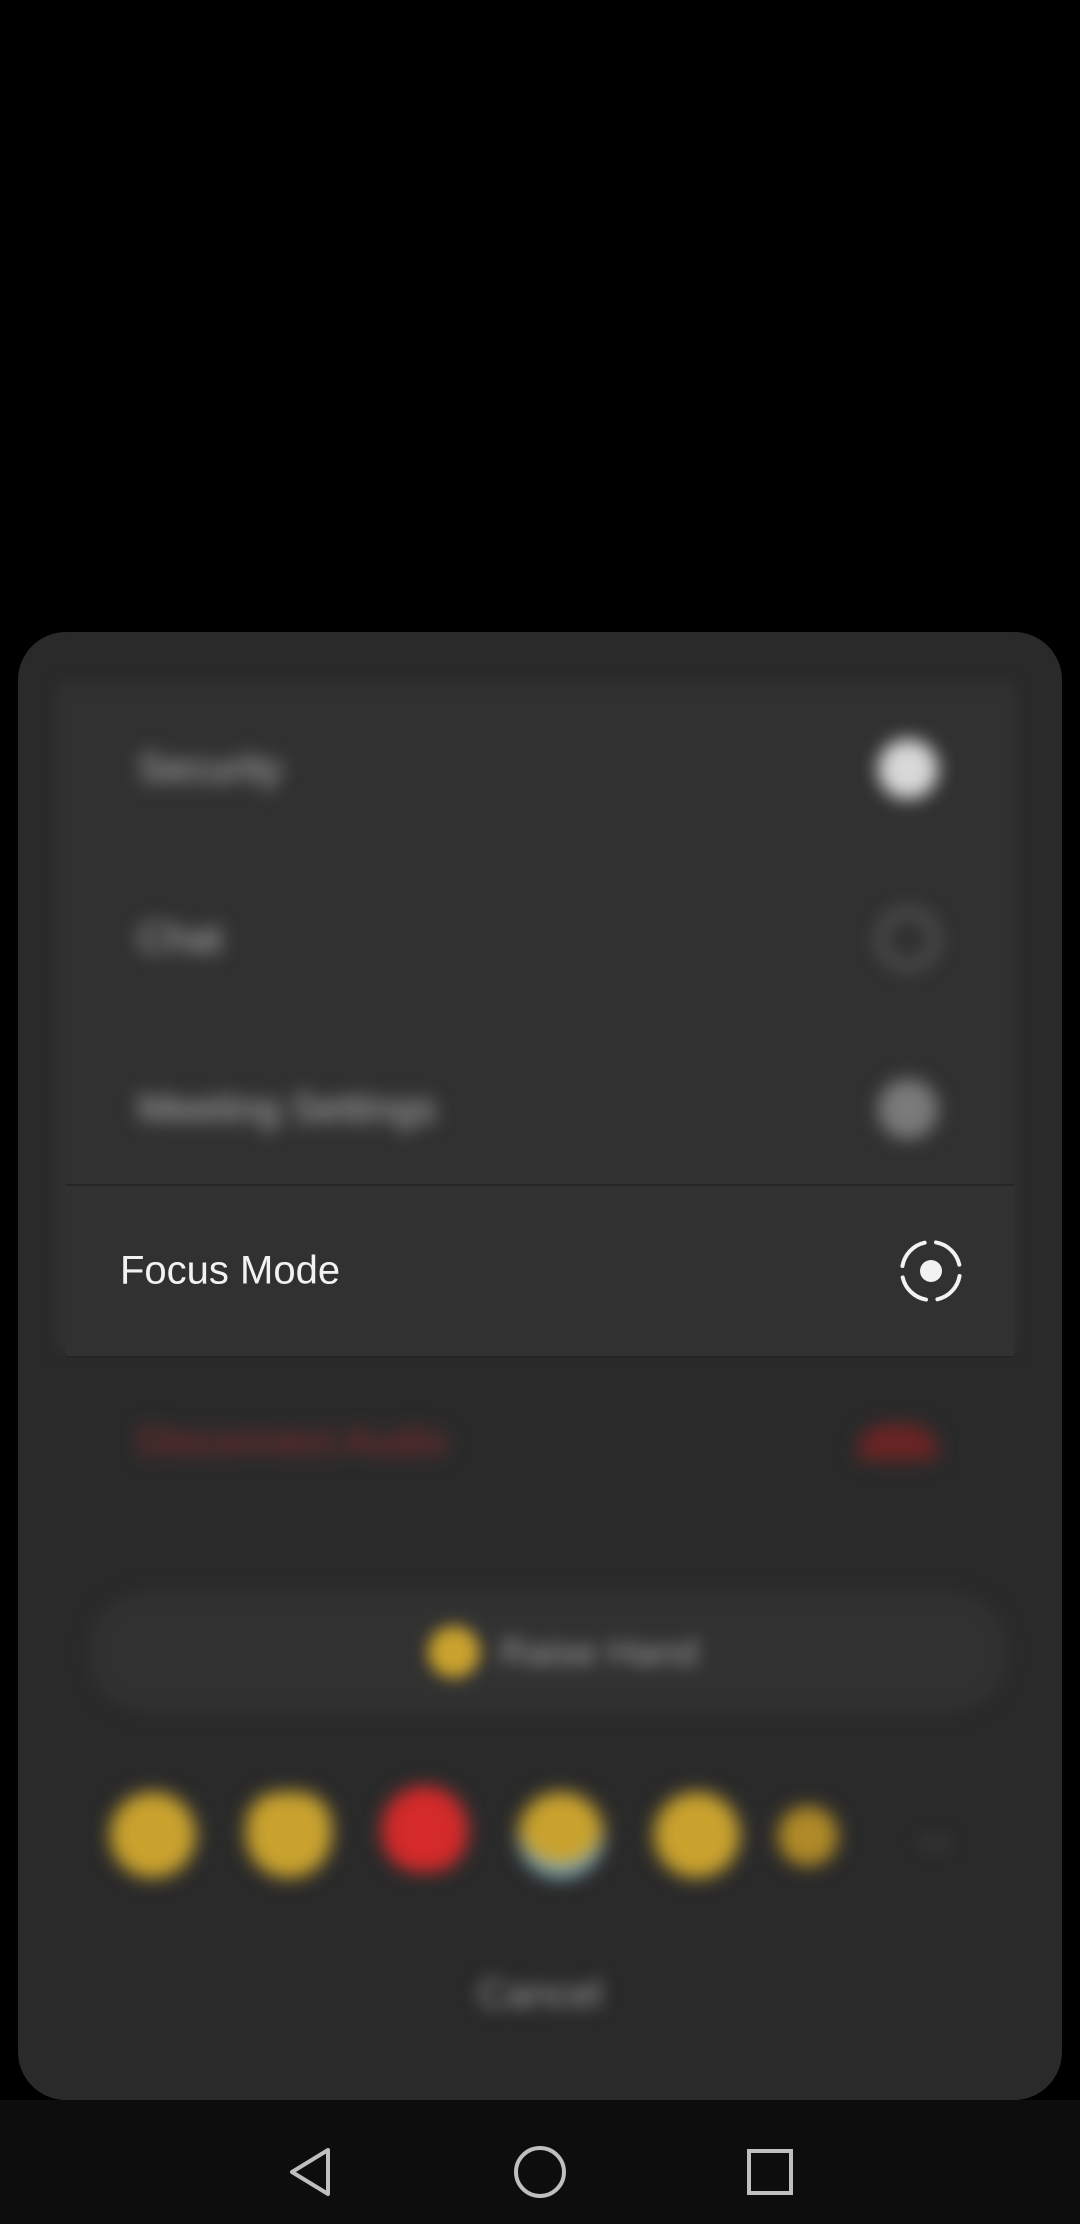 Image resolution: width=1080 pixels, height=2224 pixels. Describe the element at coordinates (454, 1652) in the screenshot. I see `raised-hand-icon` at that location.